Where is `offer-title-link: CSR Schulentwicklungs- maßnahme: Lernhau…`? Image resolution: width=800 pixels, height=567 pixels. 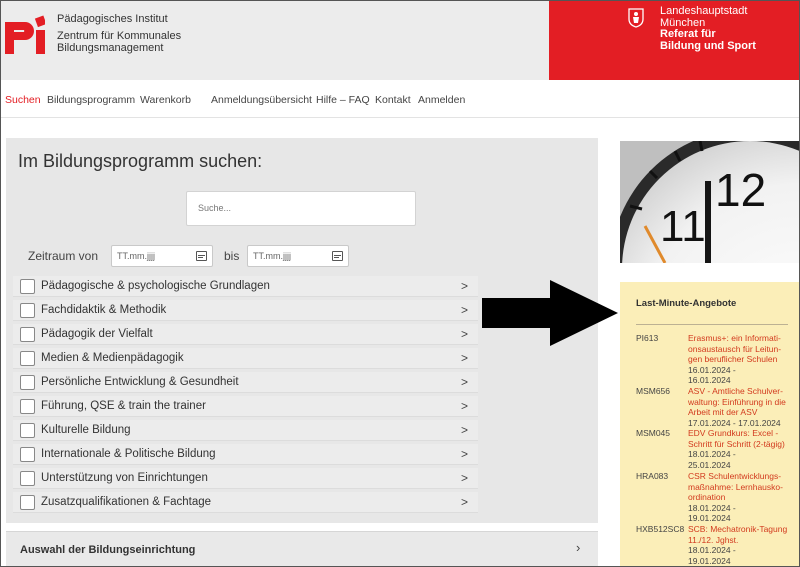
offer-title-link: CSR Schulentwicklungs- maßnahme: Lernhau… is located at coordinates (742, 487).